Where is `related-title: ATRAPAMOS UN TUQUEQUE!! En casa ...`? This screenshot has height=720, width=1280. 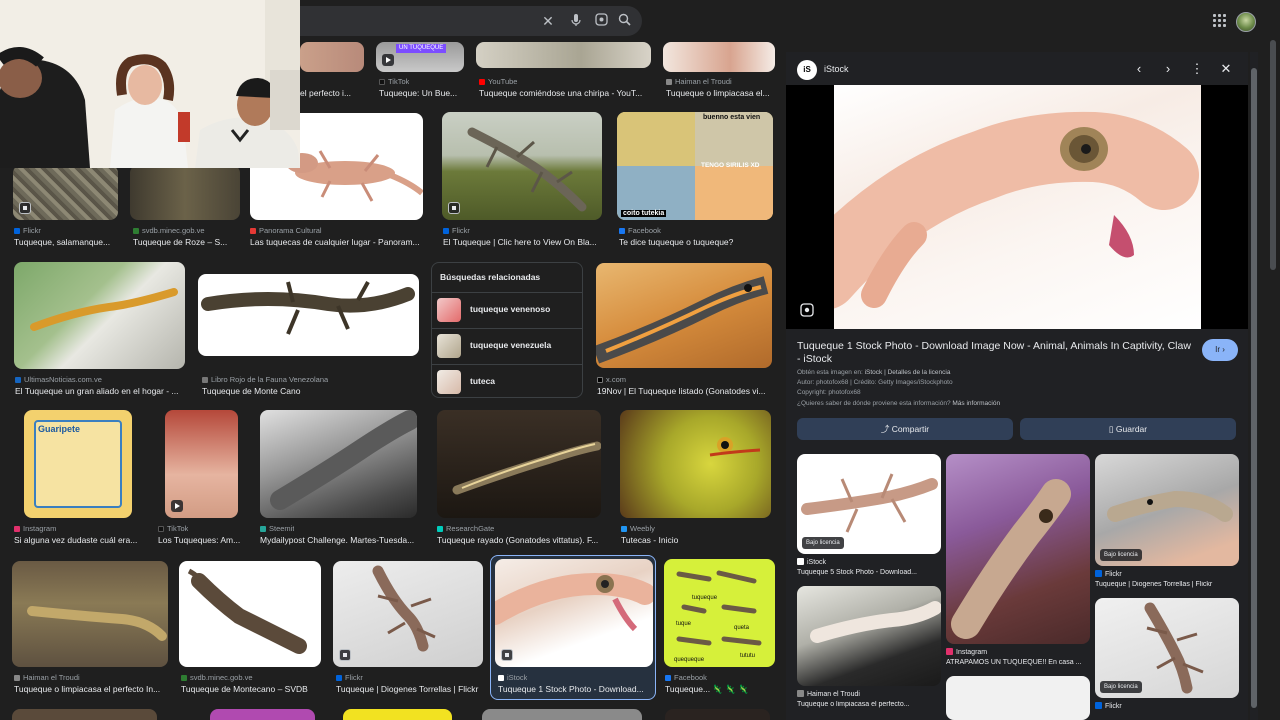
related-title: ATRAPAMOS UN TUQUEQUE!! En casa ... is located at coordinates (1018, 662).